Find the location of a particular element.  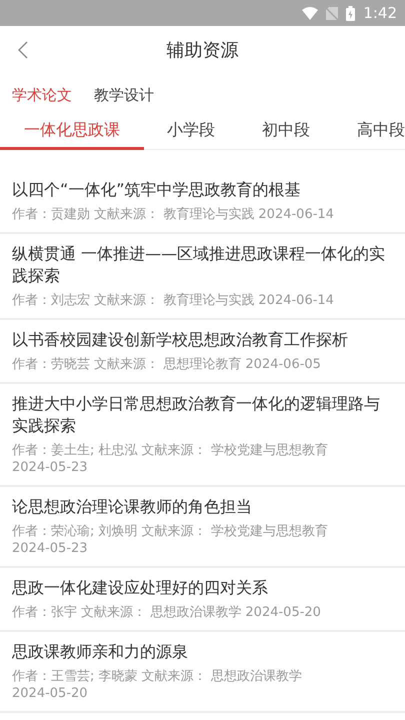

status-time: 1:42 is located at coordinates (380, 13).